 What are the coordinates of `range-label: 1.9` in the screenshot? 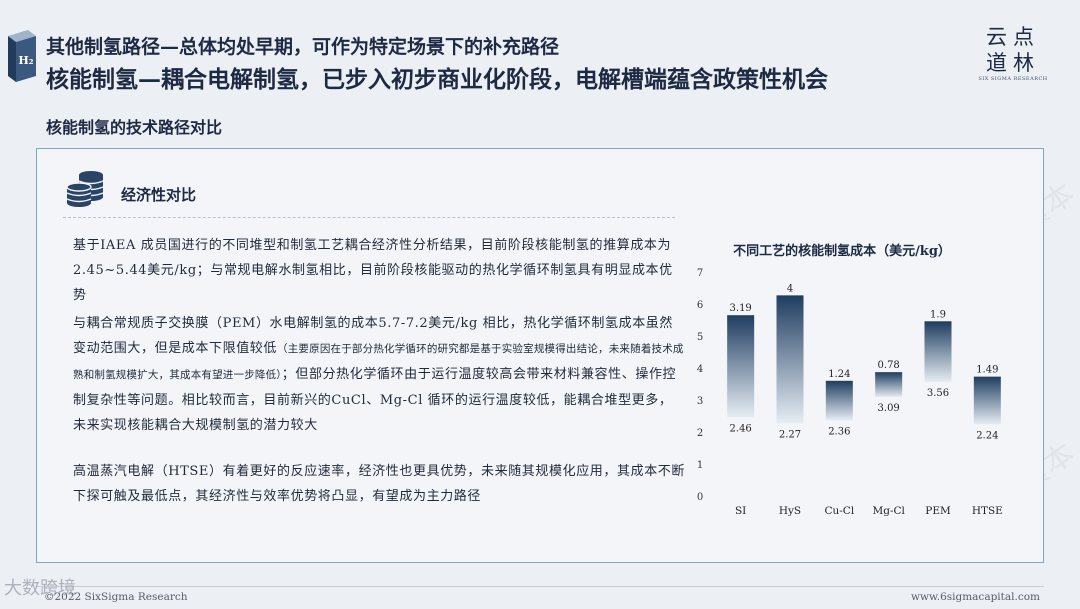 It's located at (938, 314).